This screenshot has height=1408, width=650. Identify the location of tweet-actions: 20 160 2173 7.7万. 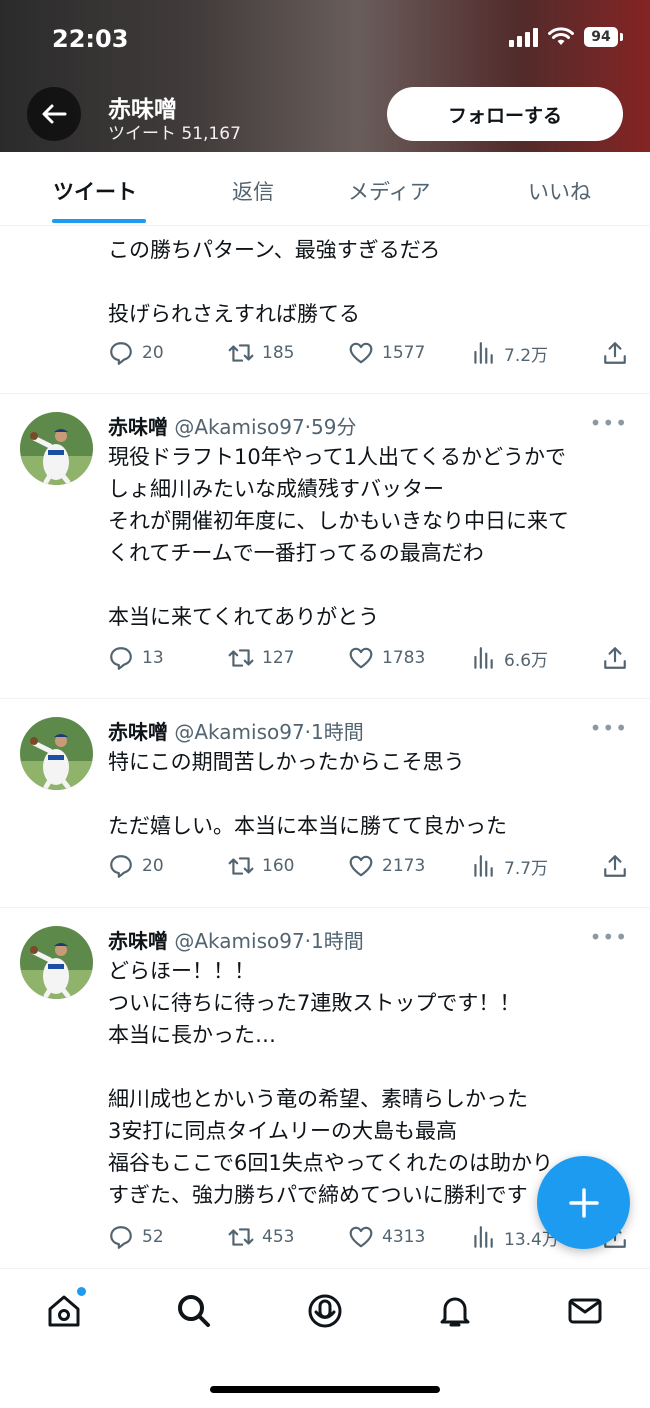
(368, 869).